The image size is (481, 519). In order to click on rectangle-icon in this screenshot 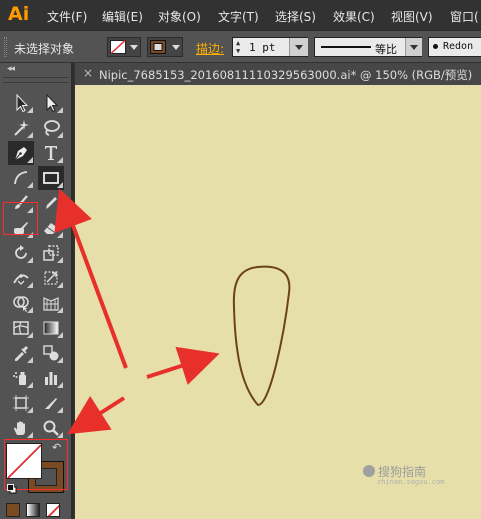, I will do `click(51, 178)`.